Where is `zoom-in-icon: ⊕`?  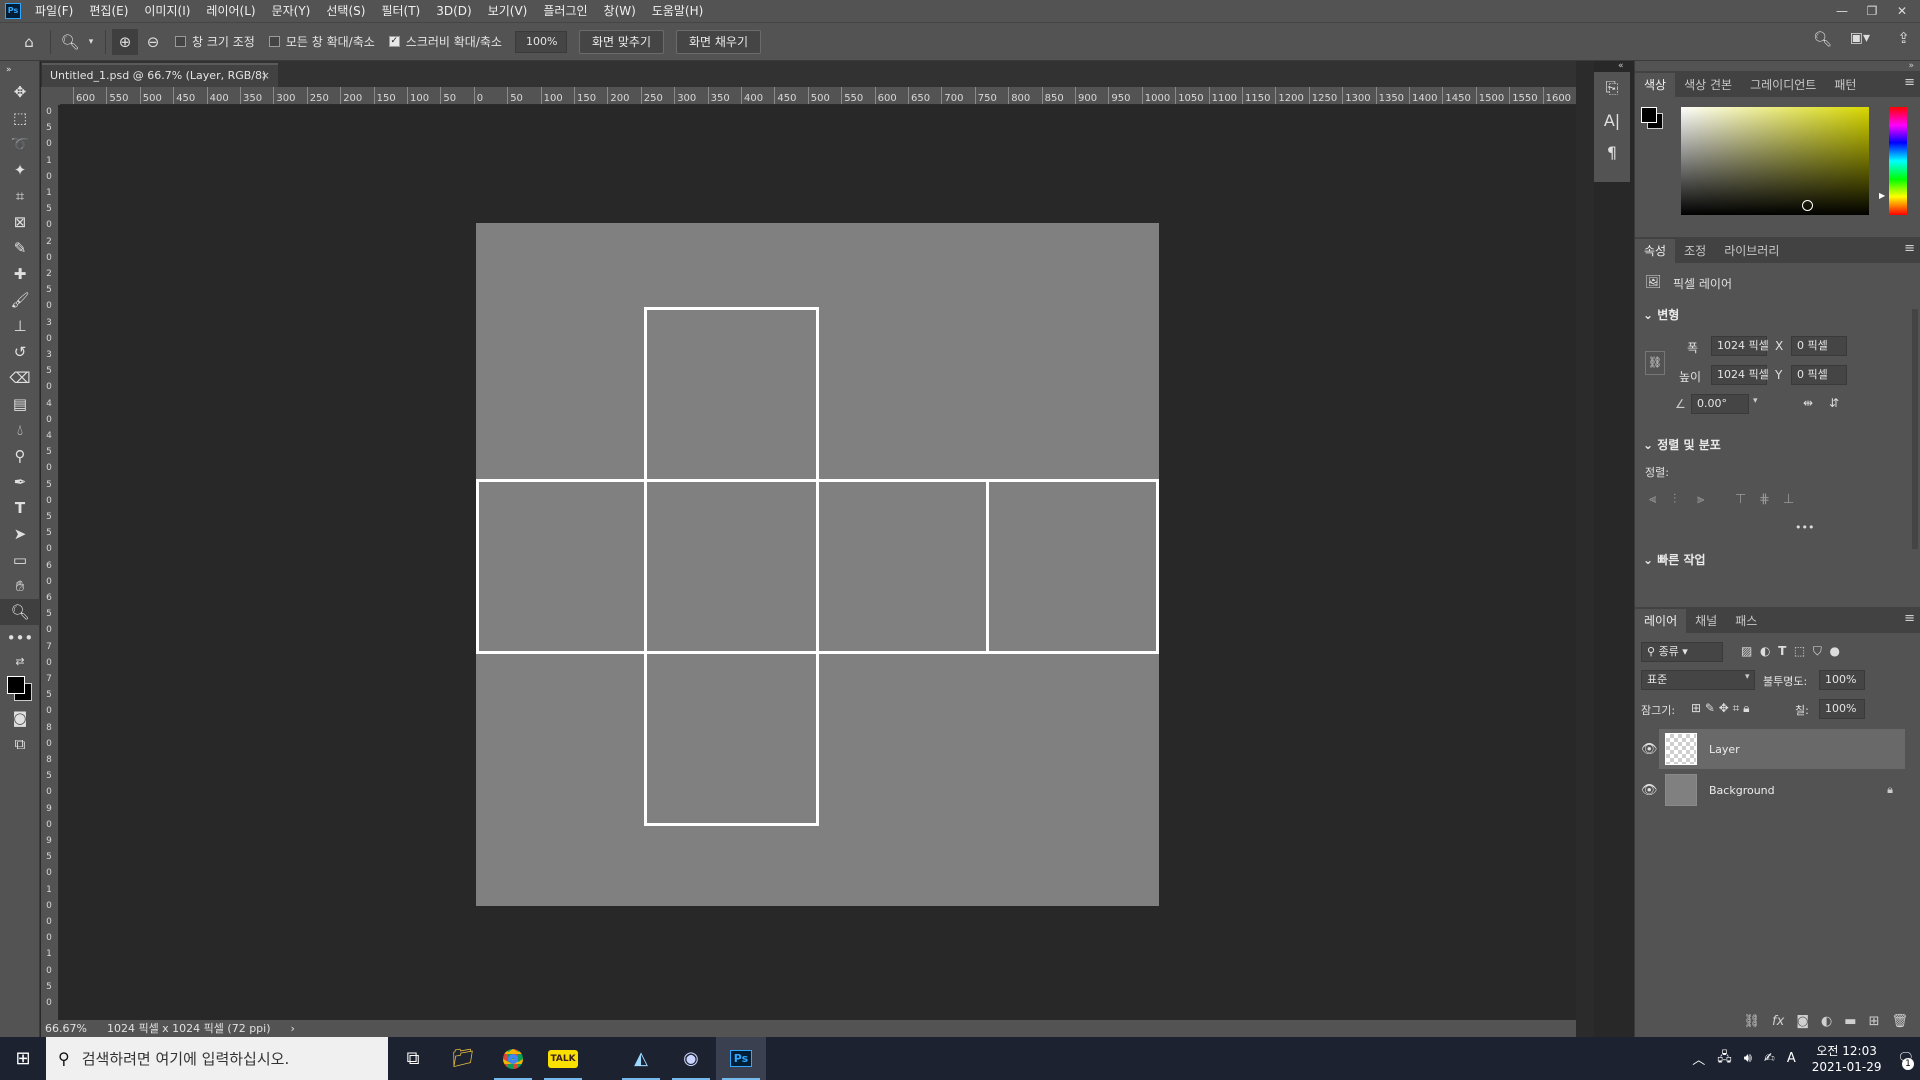 zoom-in-icon: ⊕ is located at coordinates (125, 41).